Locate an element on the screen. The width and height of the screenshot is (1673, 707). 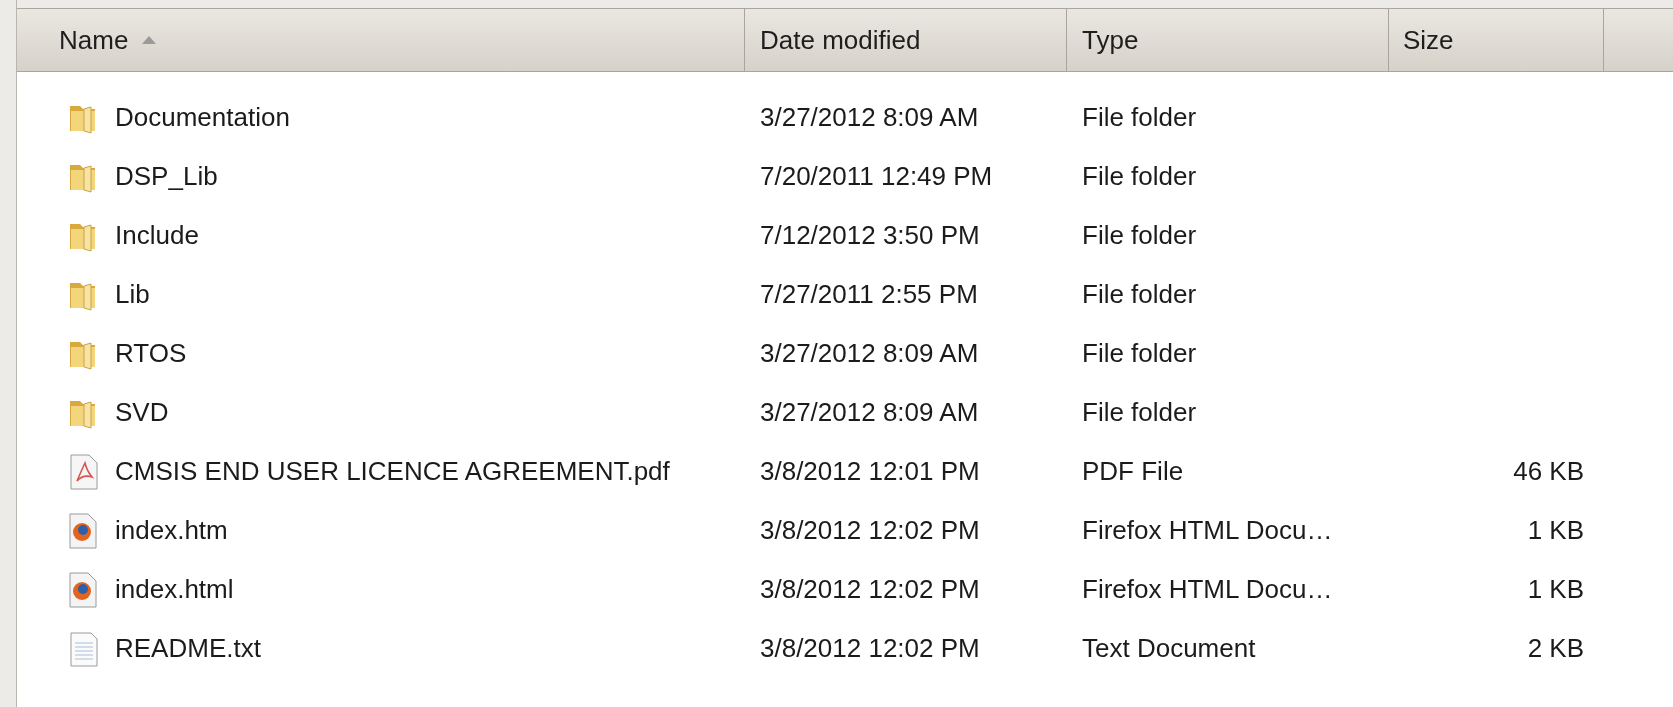
file-name: Include is located at coordinates (157, 235).